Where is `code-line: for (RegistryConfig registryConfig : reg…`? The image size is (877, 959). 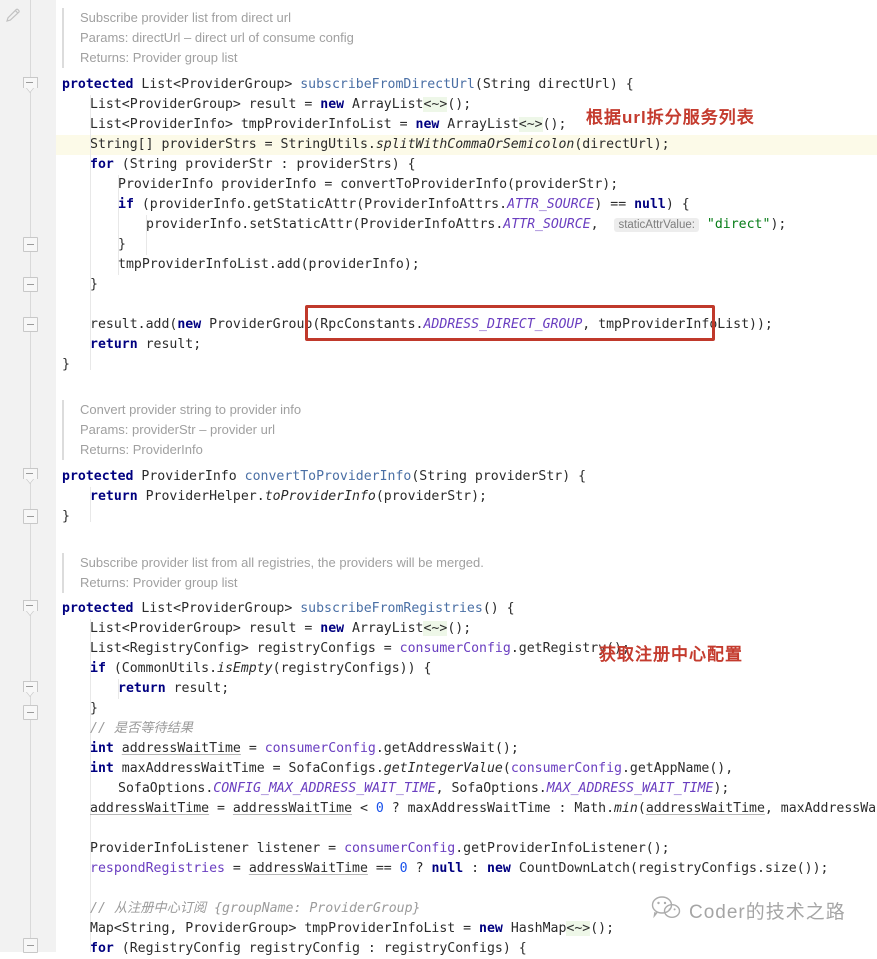
code-line: for (RegistryConfig registryConfig : reg… is located at coordinates (308, 949).